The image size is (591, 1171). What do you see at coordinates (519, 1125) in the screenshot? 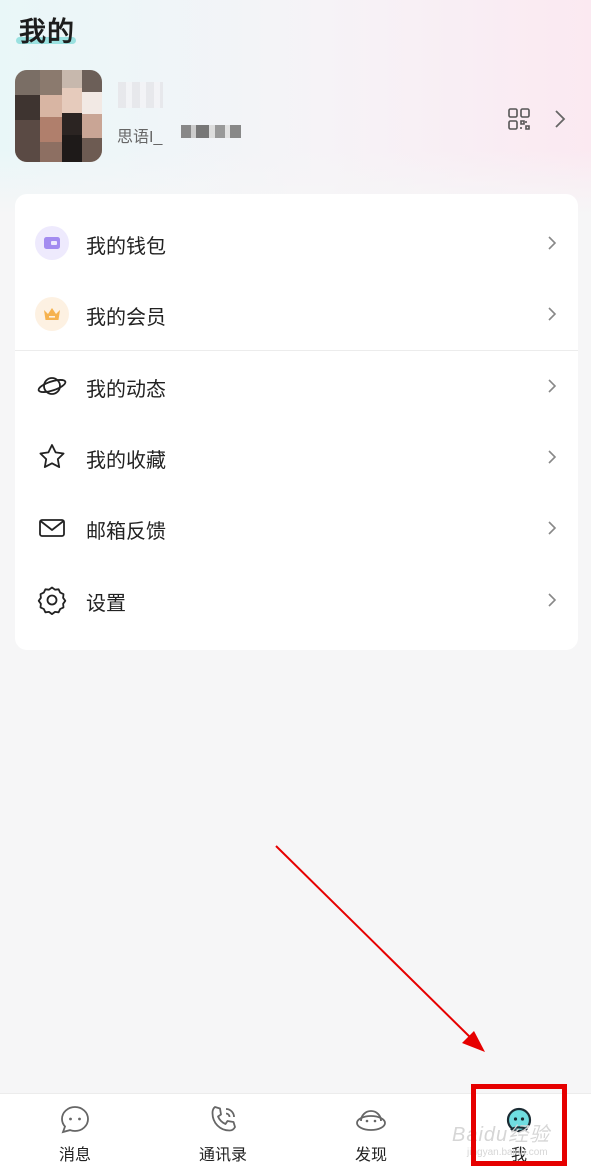
I see `annotation-highlight-box` at bounding box center [519, 1125].